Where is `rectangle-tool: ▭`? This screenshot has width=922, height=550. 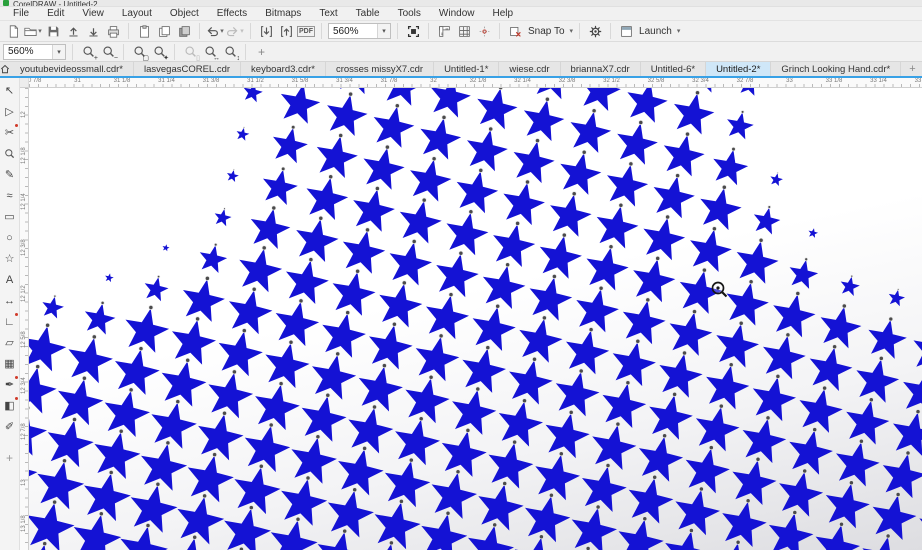 rectangle-tool: ▭ is located at coordinates (10, 216).